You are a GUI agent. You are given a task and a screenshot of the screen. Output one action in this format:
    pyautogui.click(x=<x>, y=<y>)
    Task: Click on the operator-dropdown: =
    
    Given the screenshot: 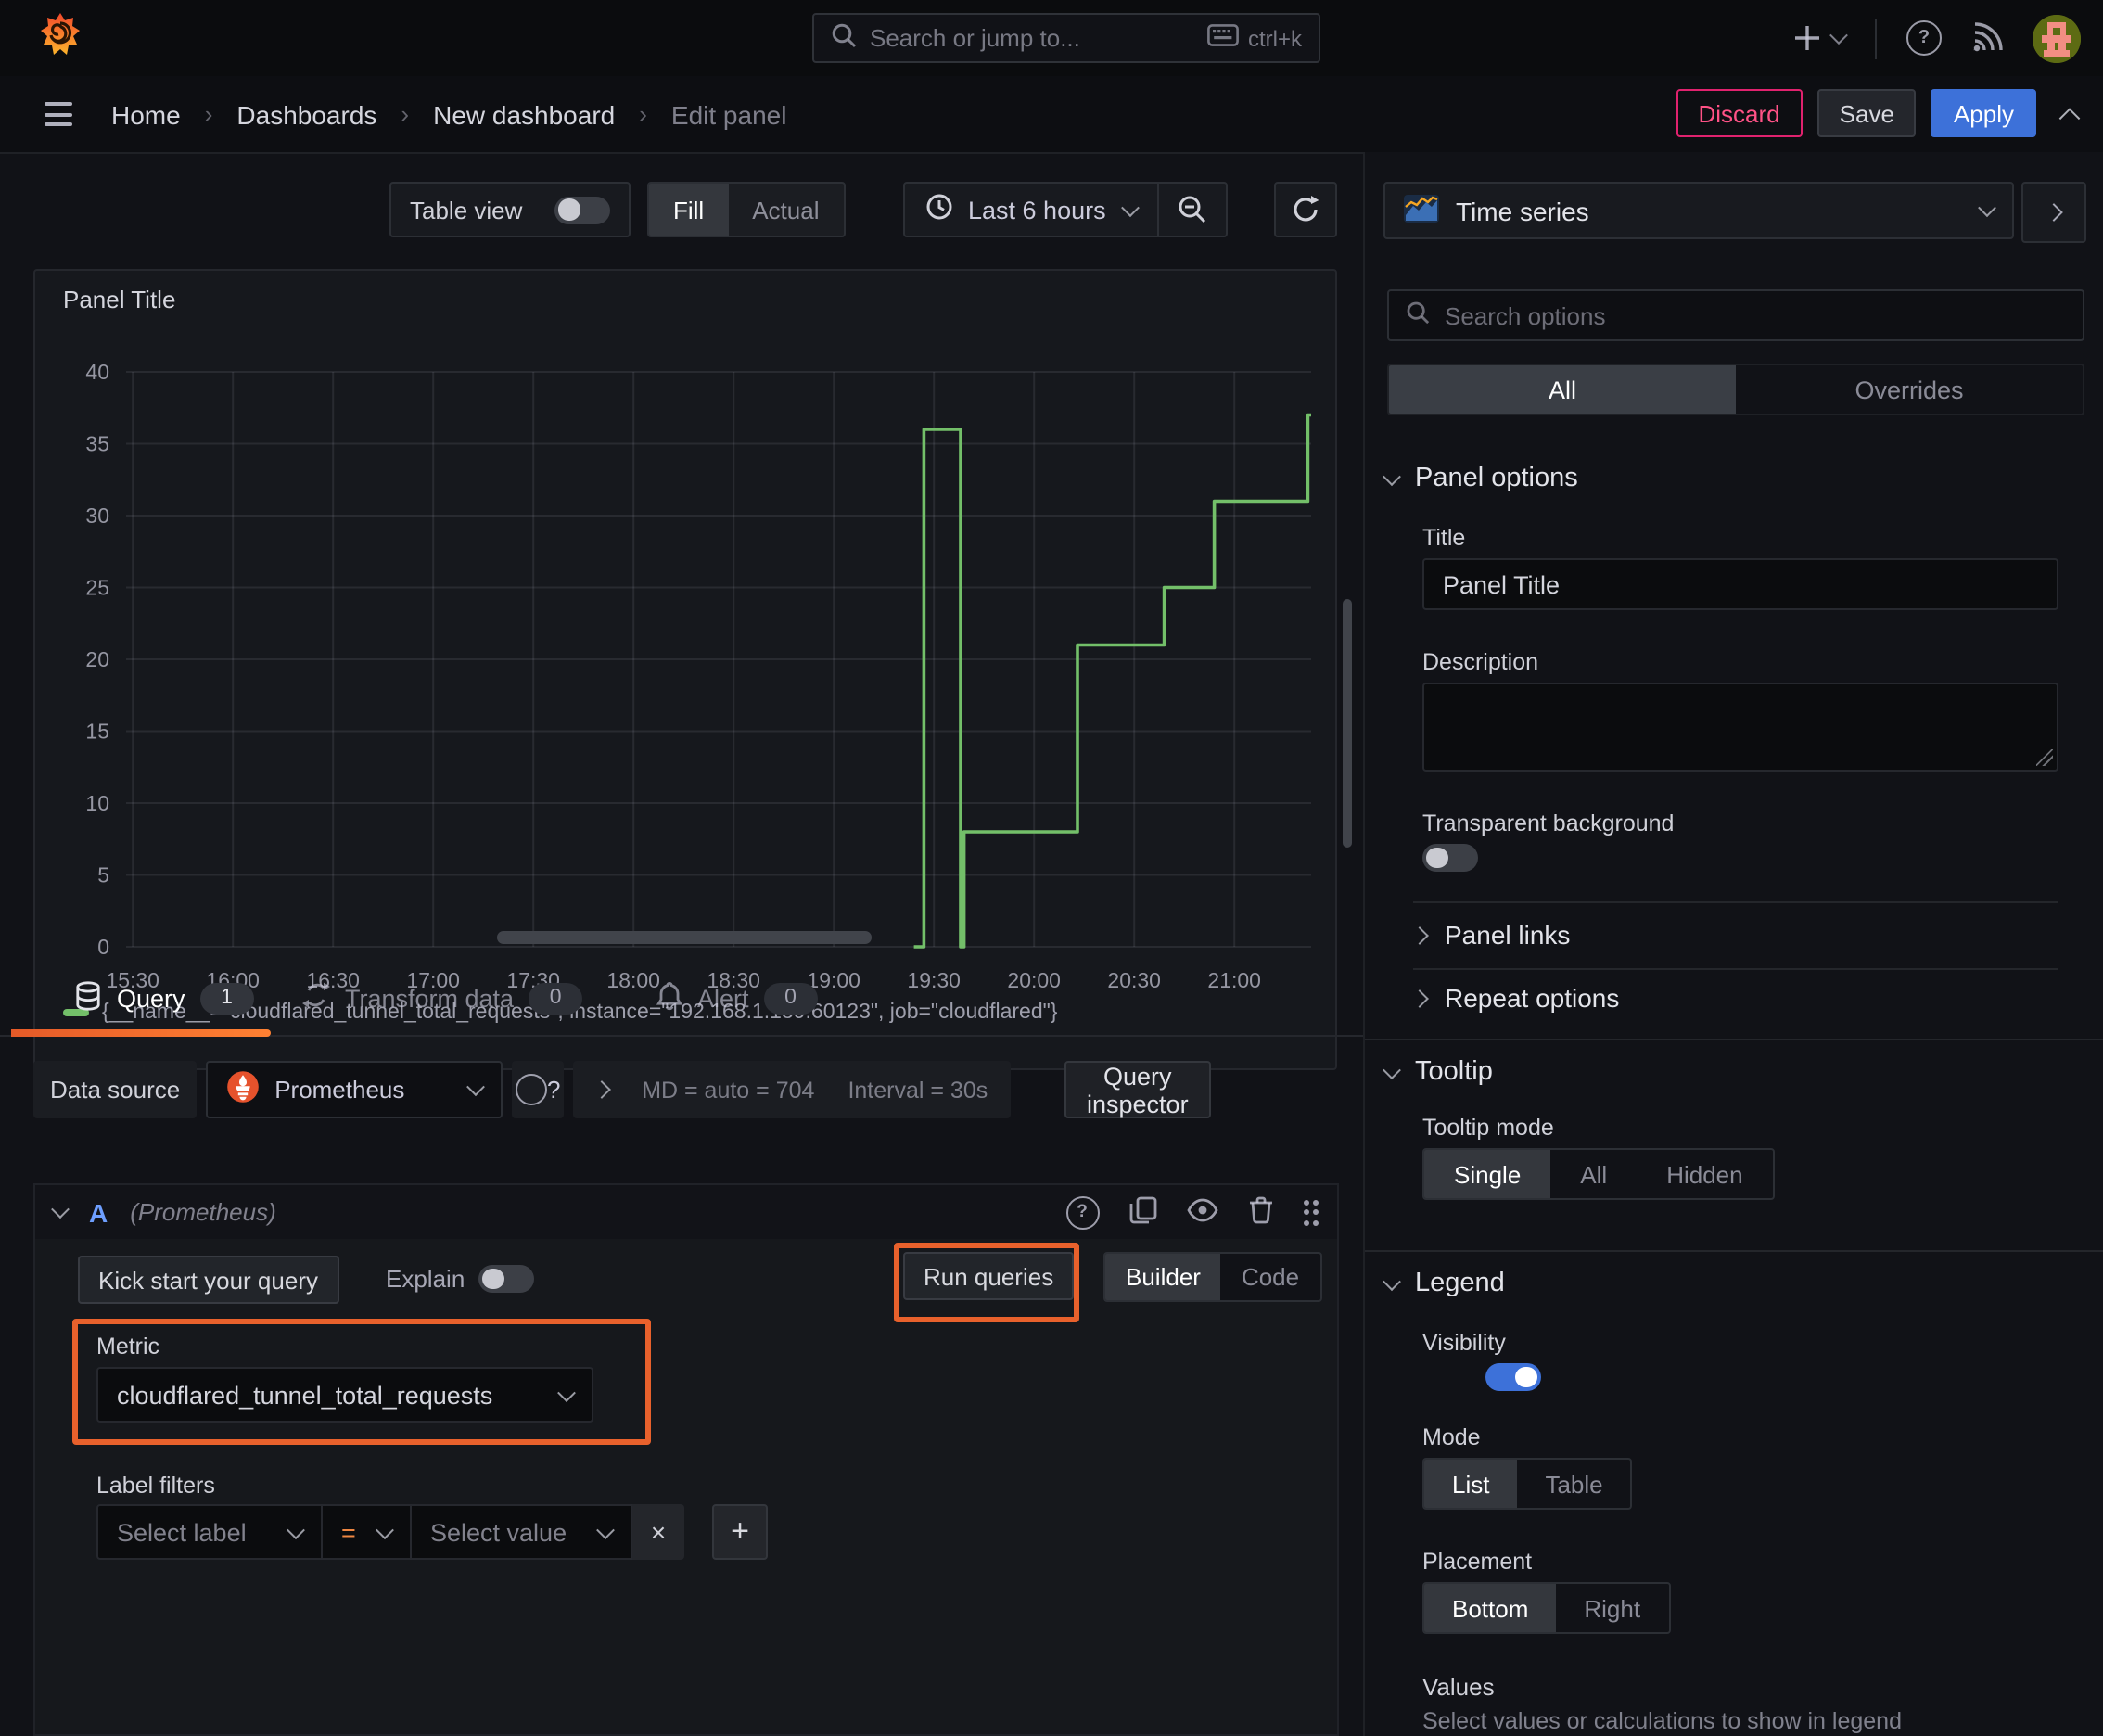 What is the action you would take?
    pyautogui.click(x=367, y=1532)
    